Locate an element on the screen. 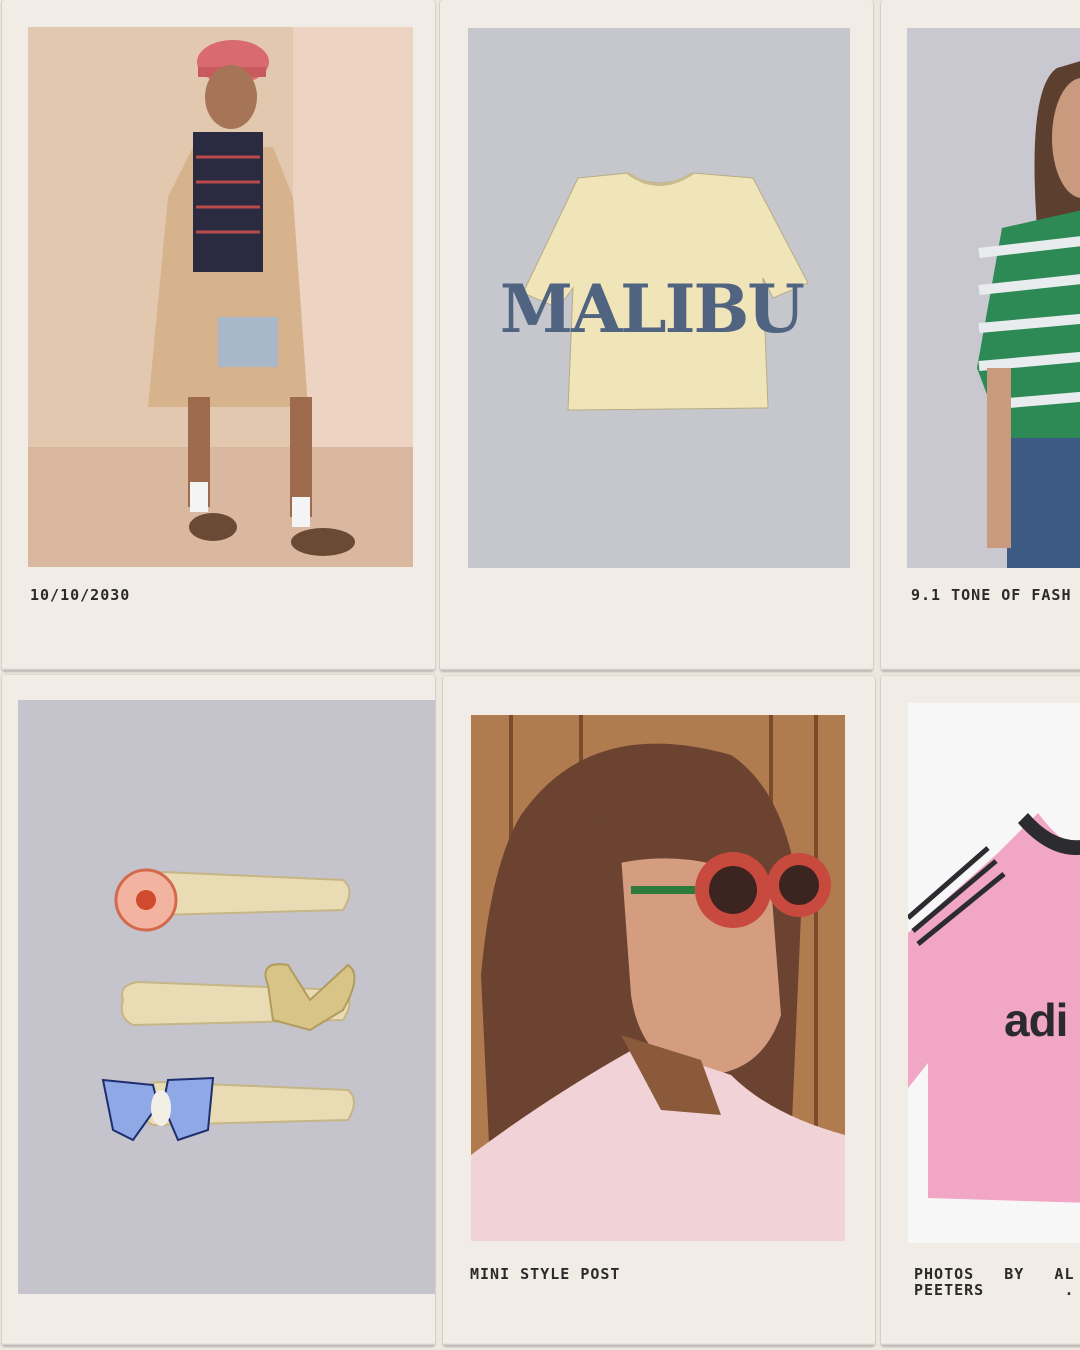  girl-sunglasses-illustration is located at coordinates (658, 978).